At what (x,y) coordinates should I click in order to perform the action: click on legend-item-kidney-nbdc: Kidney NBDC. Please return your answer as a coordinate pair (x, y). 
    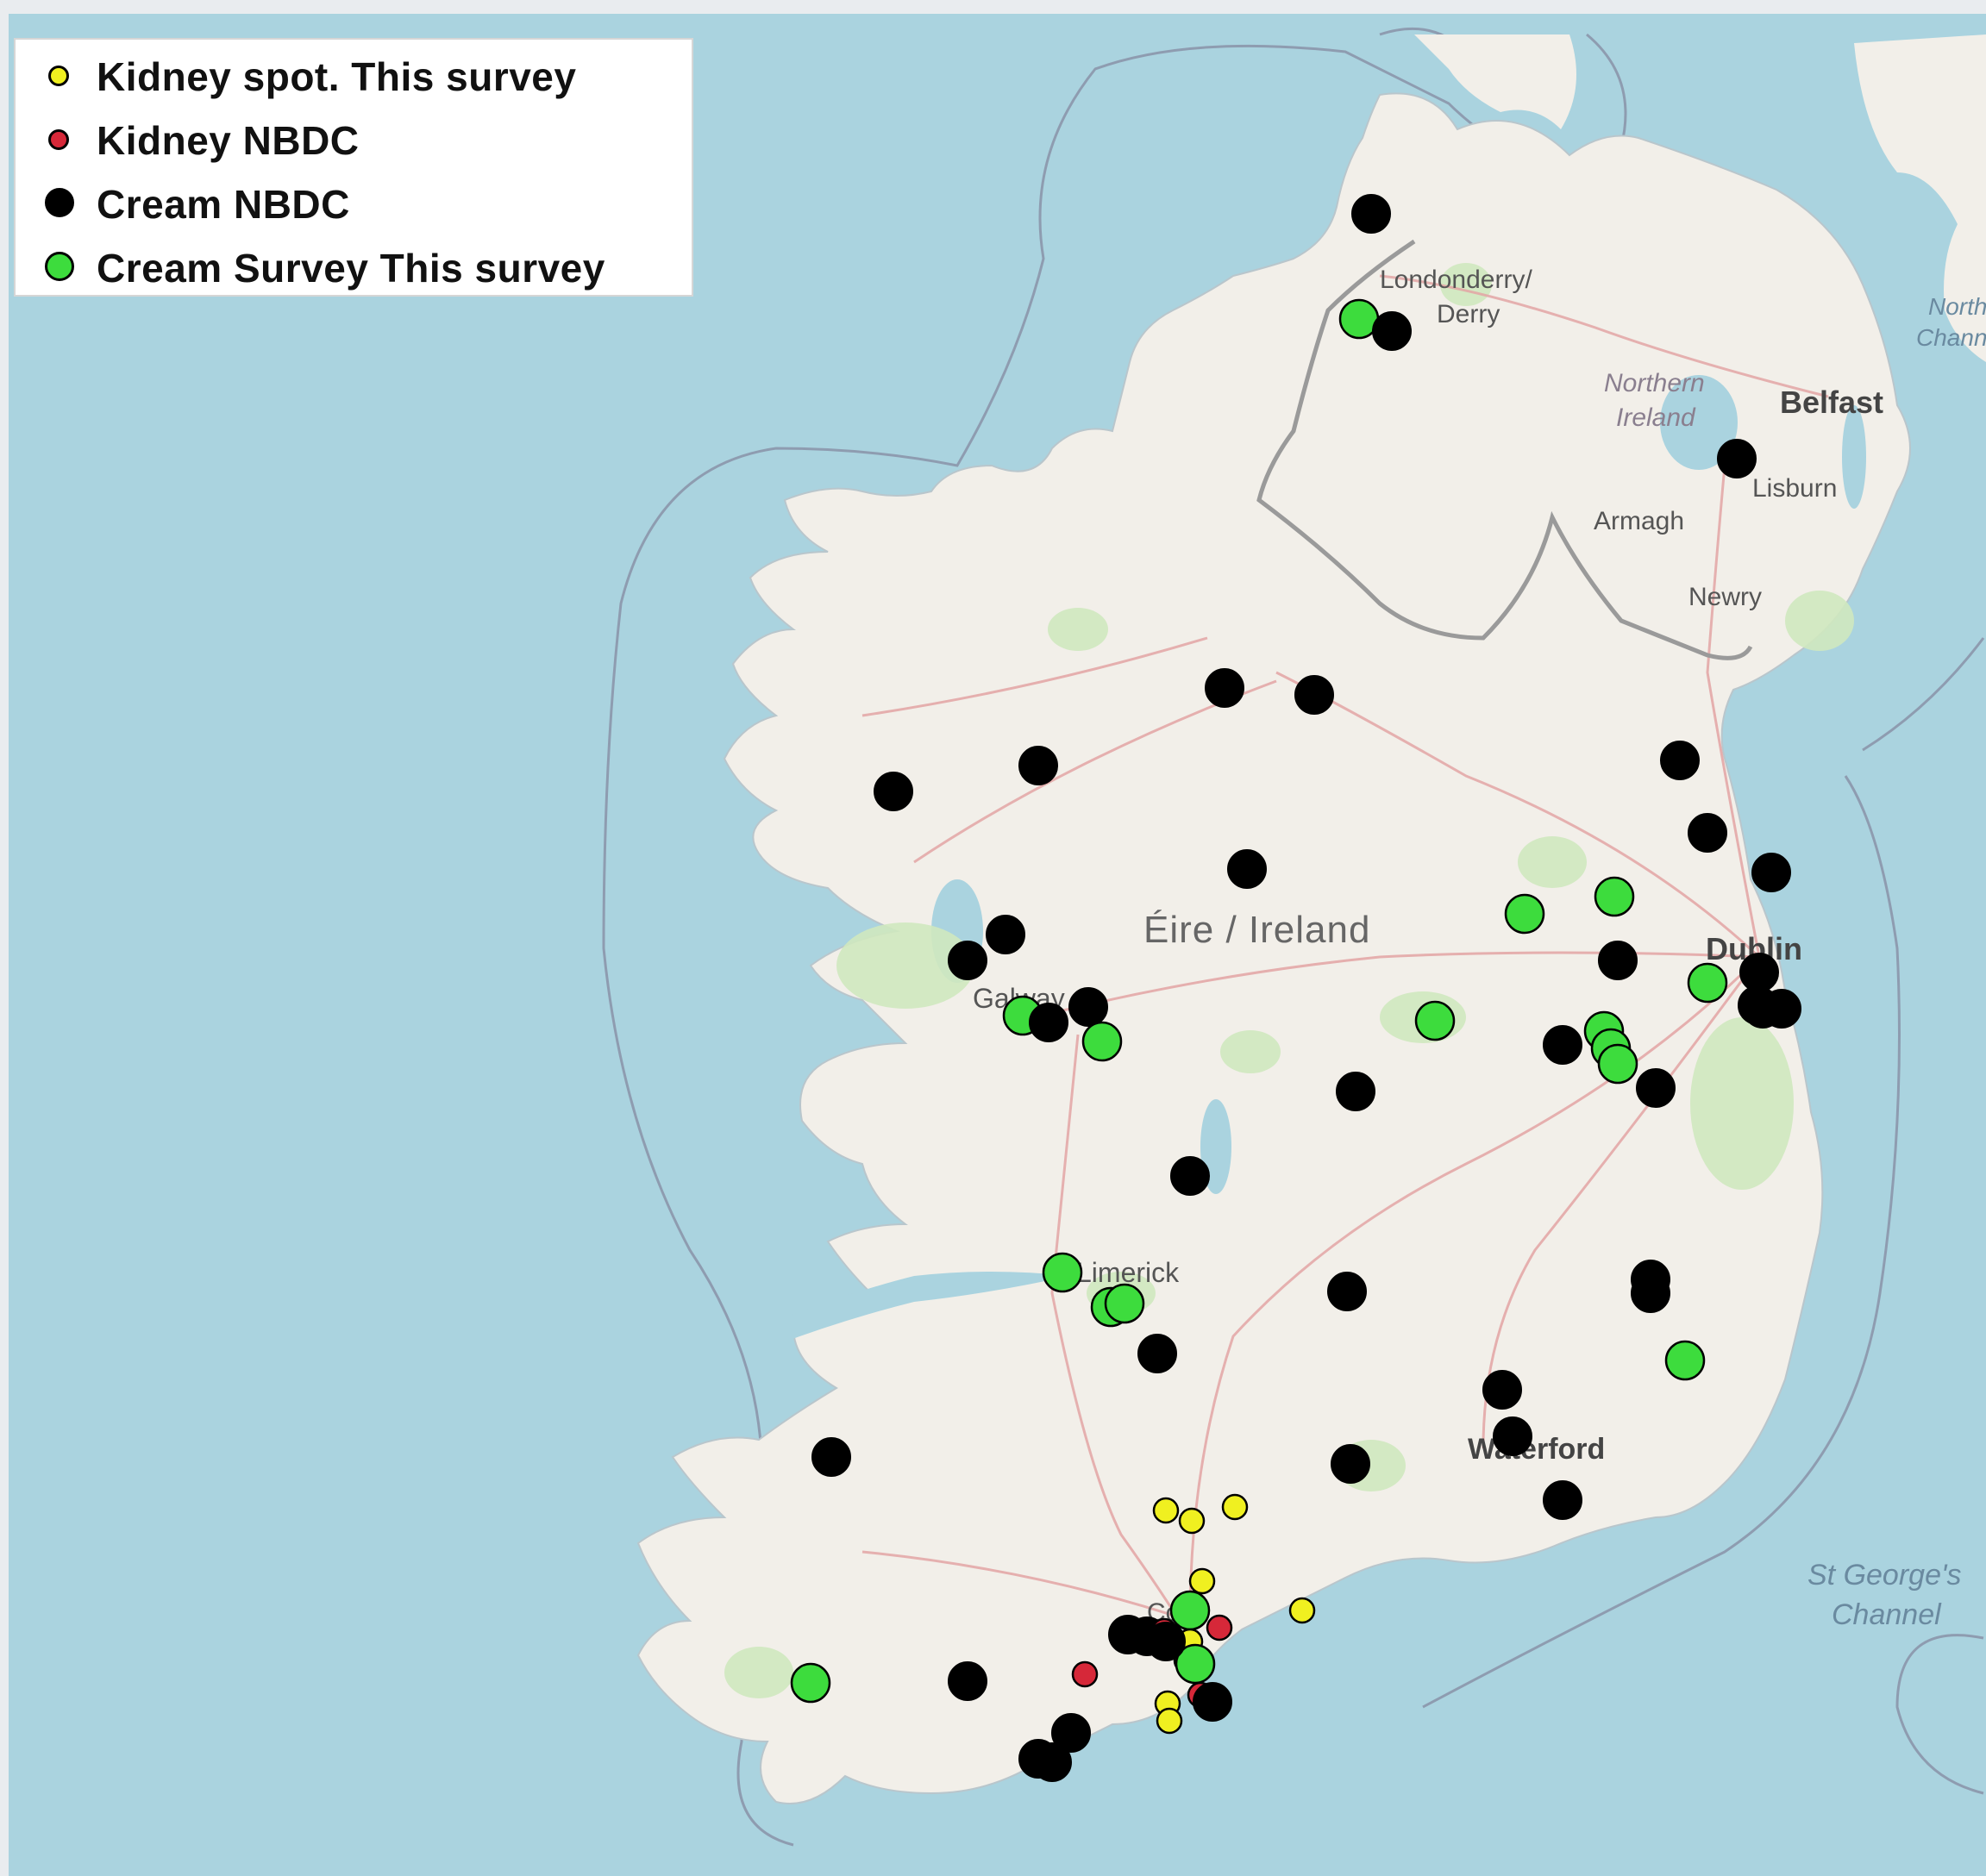
    Looking at the image, I should click on (354, 140).